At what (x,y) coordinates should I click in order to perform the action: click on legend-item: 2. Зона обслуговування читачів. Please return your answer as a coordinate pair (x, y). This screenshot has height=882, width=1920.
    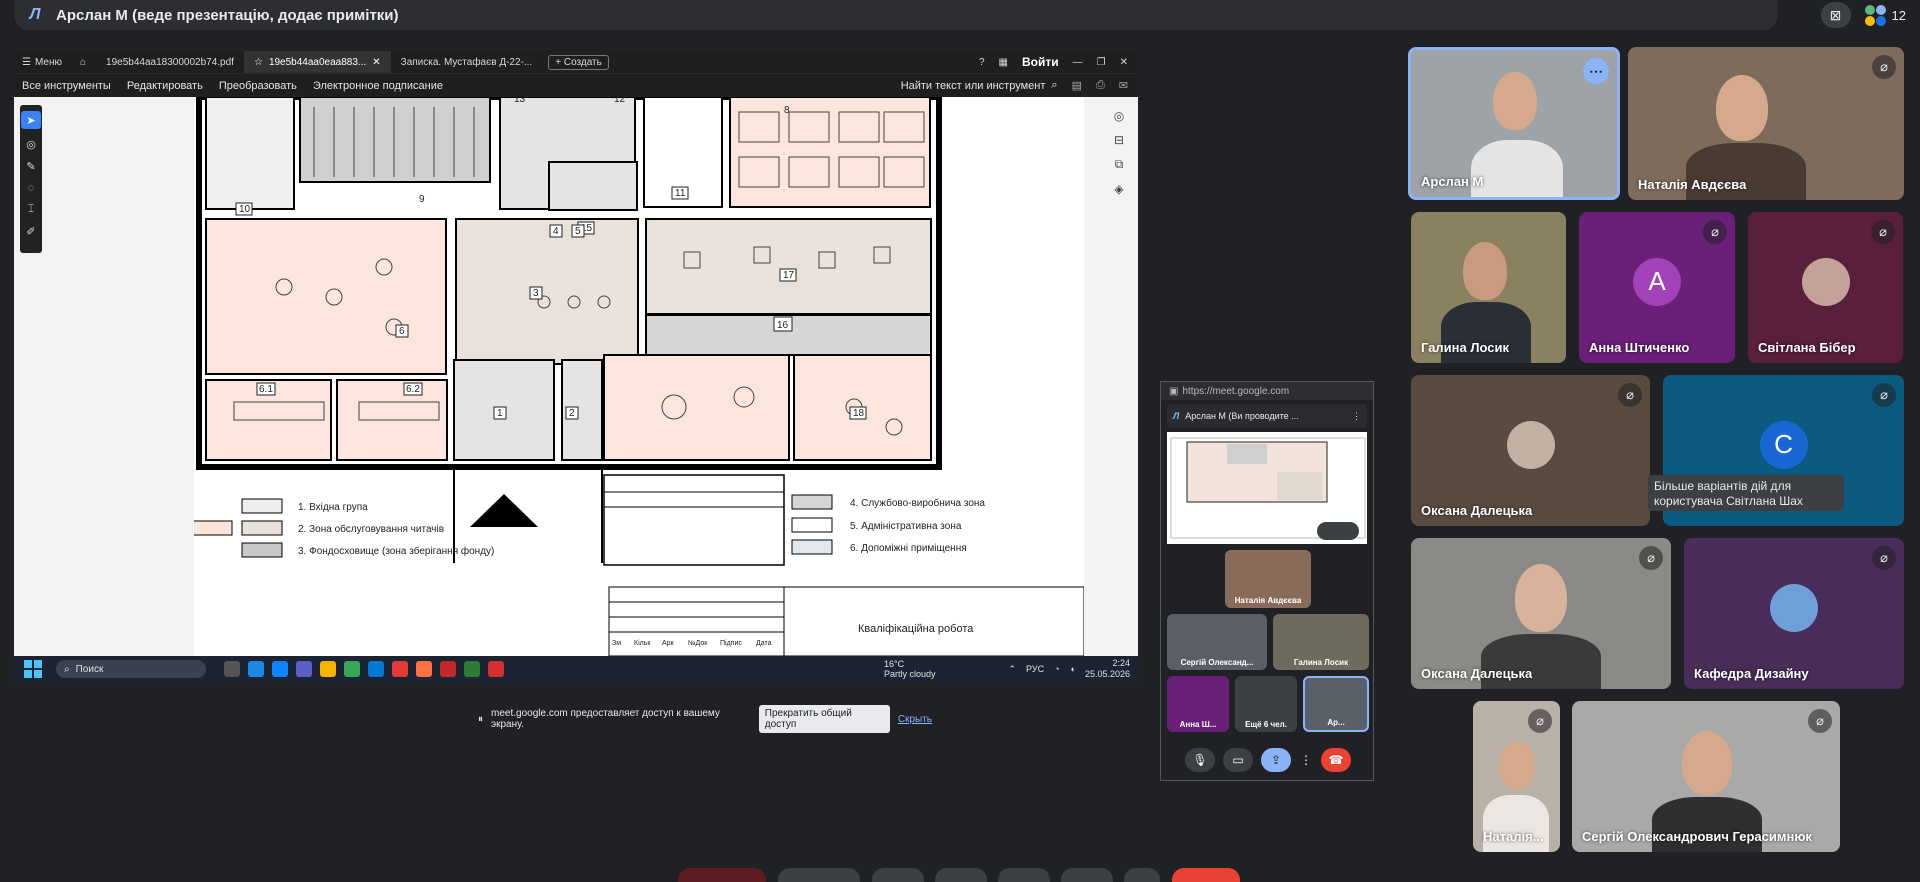
    Looking at the image, I should click on (371, 529).